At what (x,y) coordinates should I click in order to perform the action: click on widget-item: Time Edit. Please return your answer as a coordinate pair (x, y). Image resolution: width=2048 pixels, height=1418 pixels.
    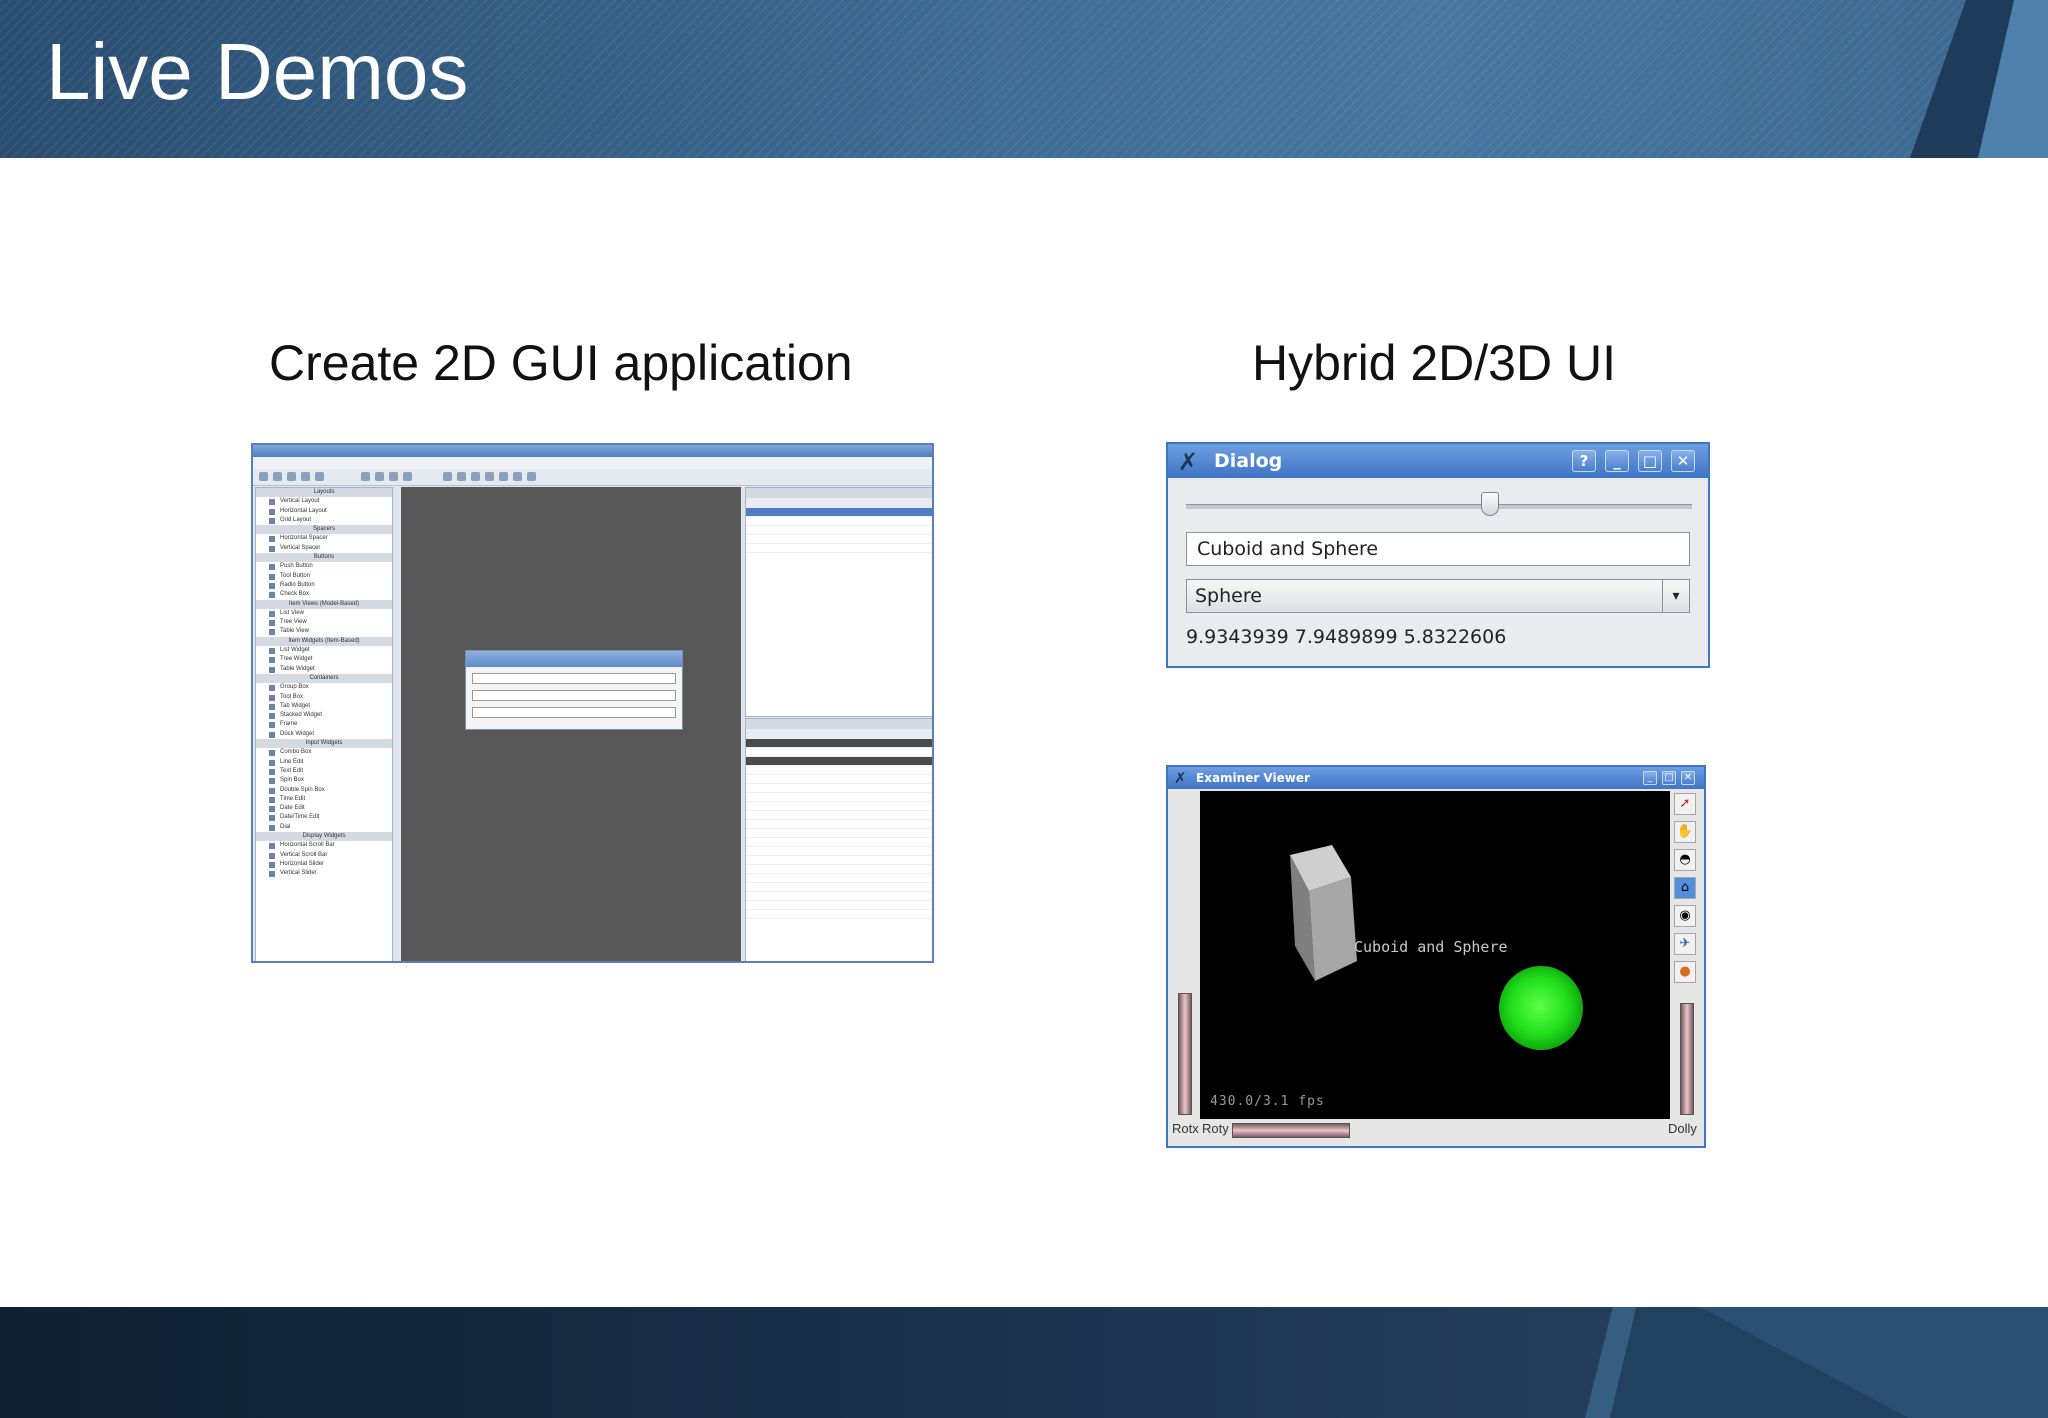
    Looking at the image, I should click on (324, 799).